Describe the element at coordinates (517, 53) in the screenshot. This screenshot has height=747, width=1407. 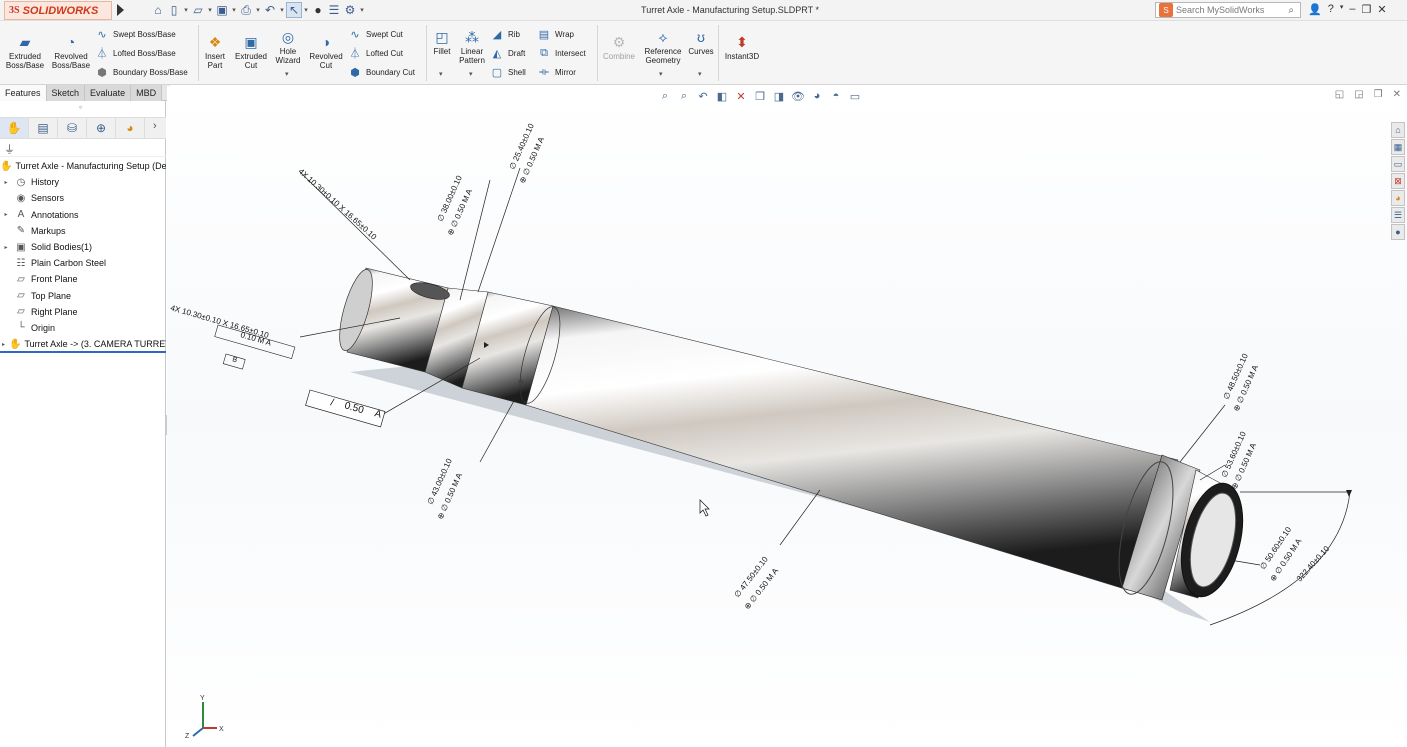
I see `draft-label: Draft` at that location.